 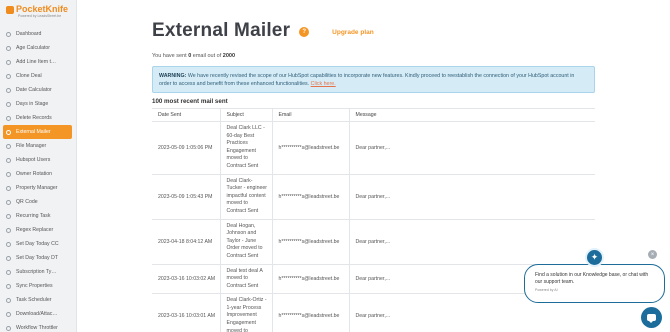 What do you see at coordinates (8, 230) in the screenshot?
I see `regex-icon` at bounding box center [8, 230].